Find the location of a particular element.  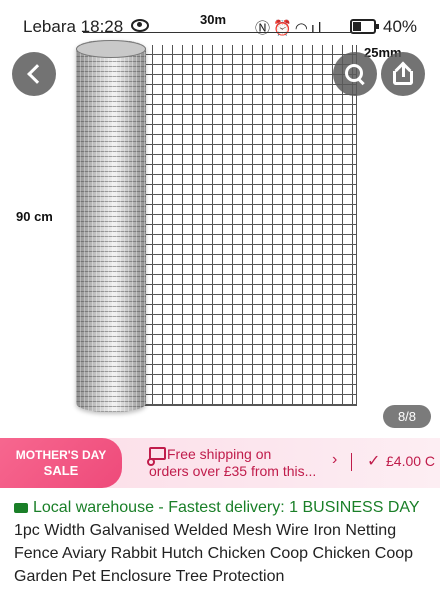

height-label: 90 cm is located at coordinates (34, 216).